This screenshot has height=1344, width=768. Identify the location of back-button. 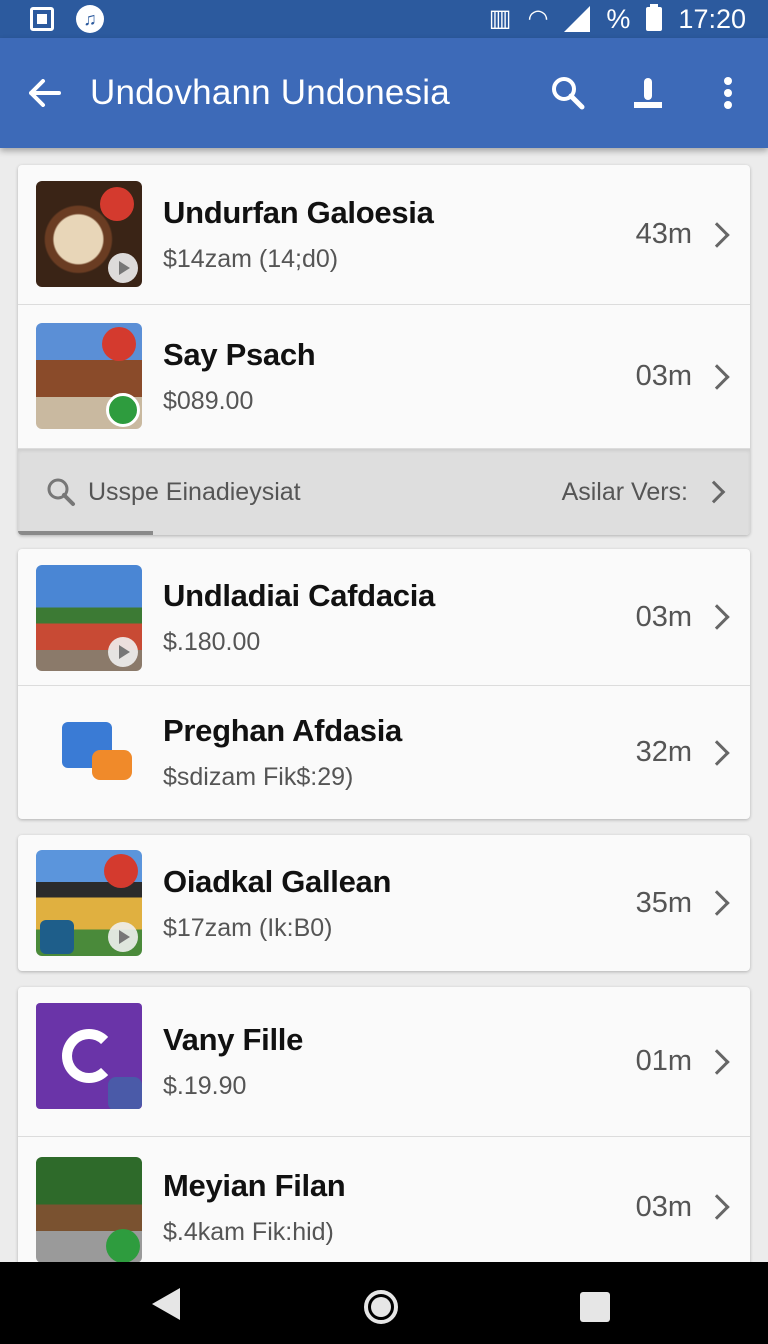
(45, 93).